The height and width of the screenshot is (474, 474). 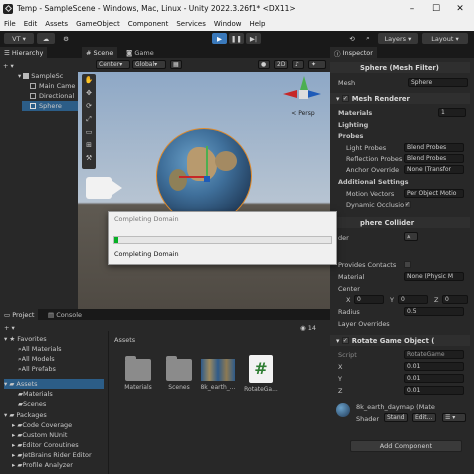 What do you see at coordinates (355, 113) in the screenshot?
I see `materials-label: Materials` at bounding box center [355, 113].